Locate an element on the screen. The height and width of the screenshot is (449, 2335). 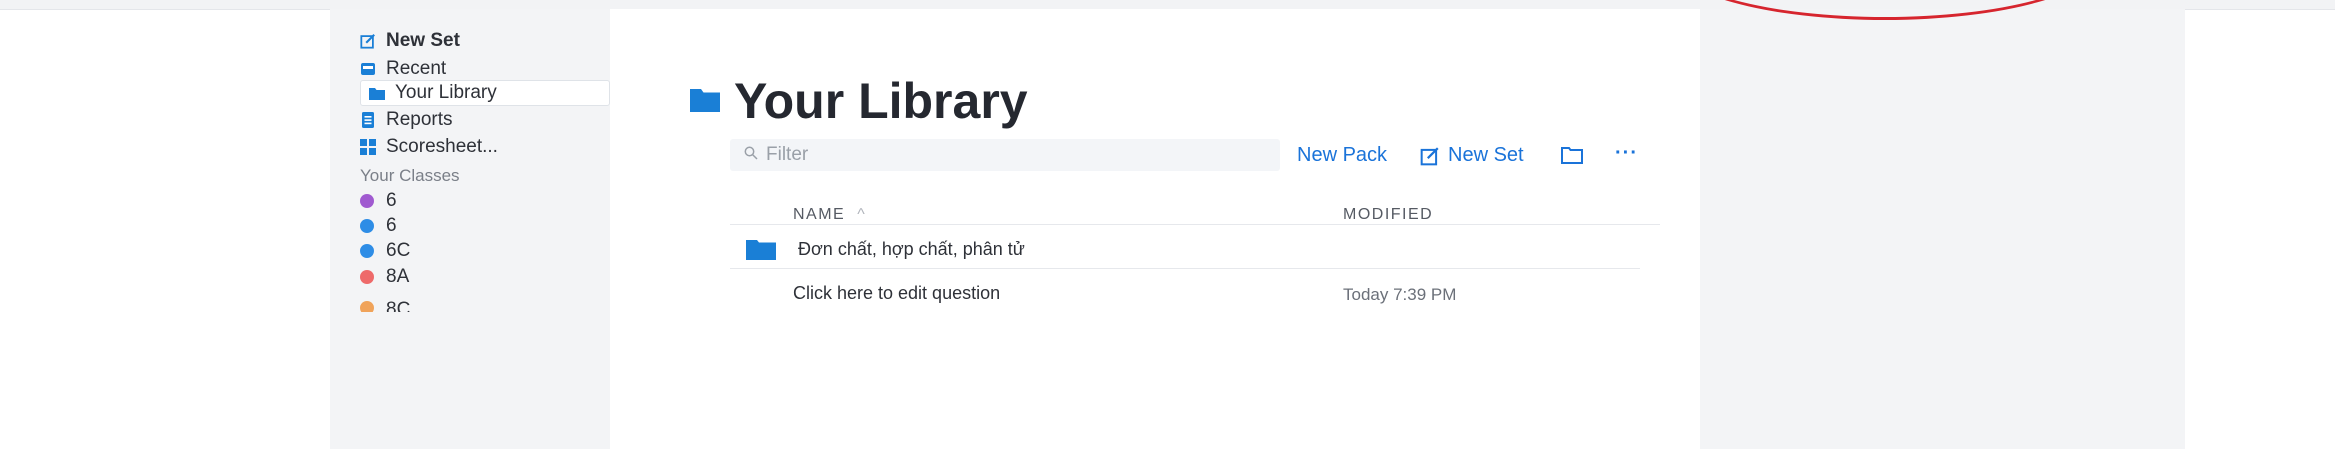
column-header-name: NAME ^ is located at coordinates (829, 215).